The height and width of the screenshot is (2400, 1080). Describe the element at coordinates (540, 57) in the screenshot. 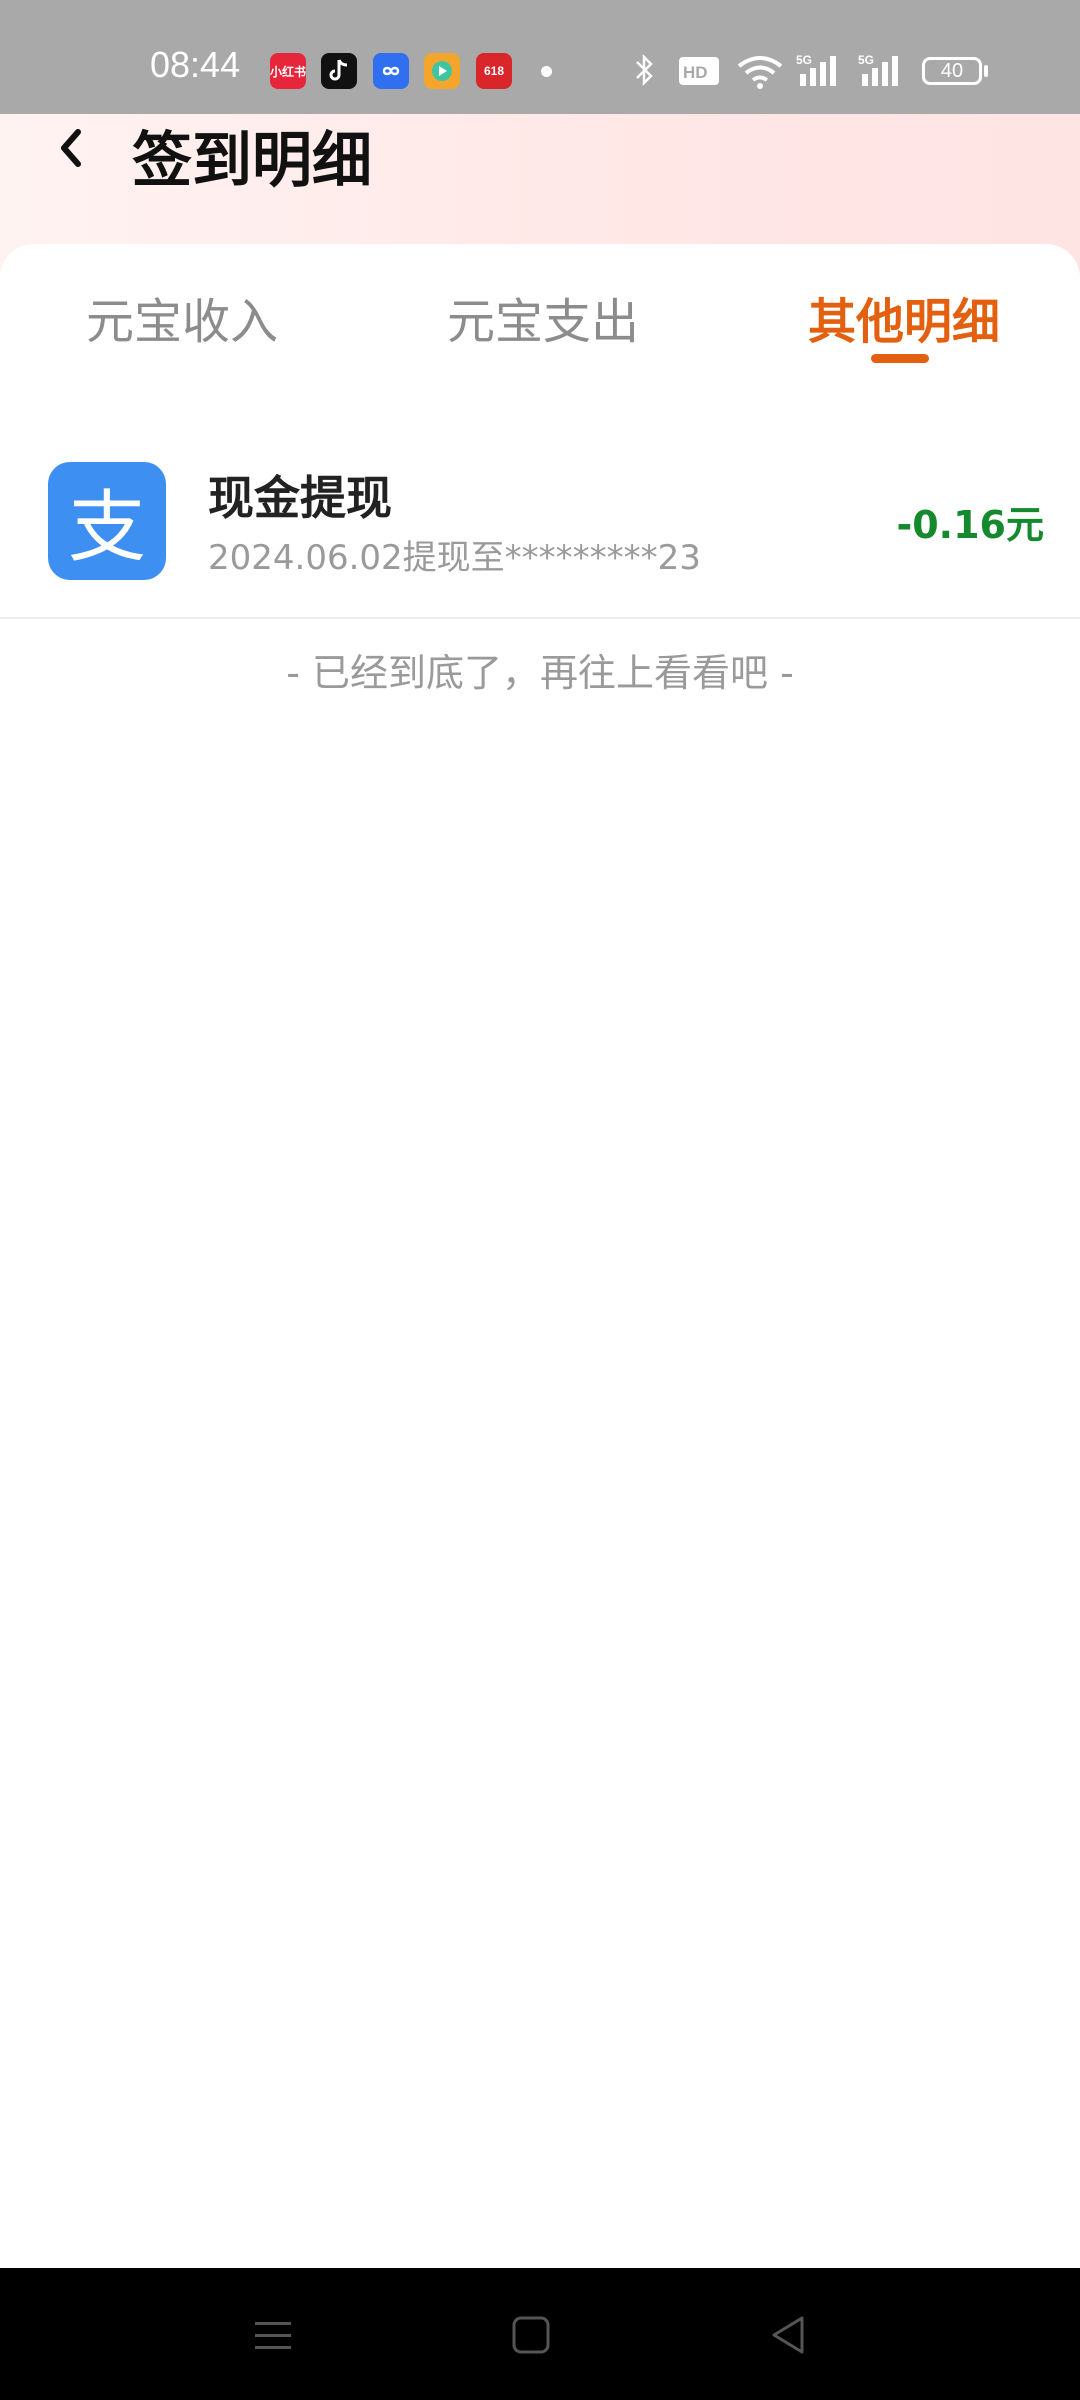

I see `status-bar: 08:44 小红书 618 HD 5G 5G 40` at that location.